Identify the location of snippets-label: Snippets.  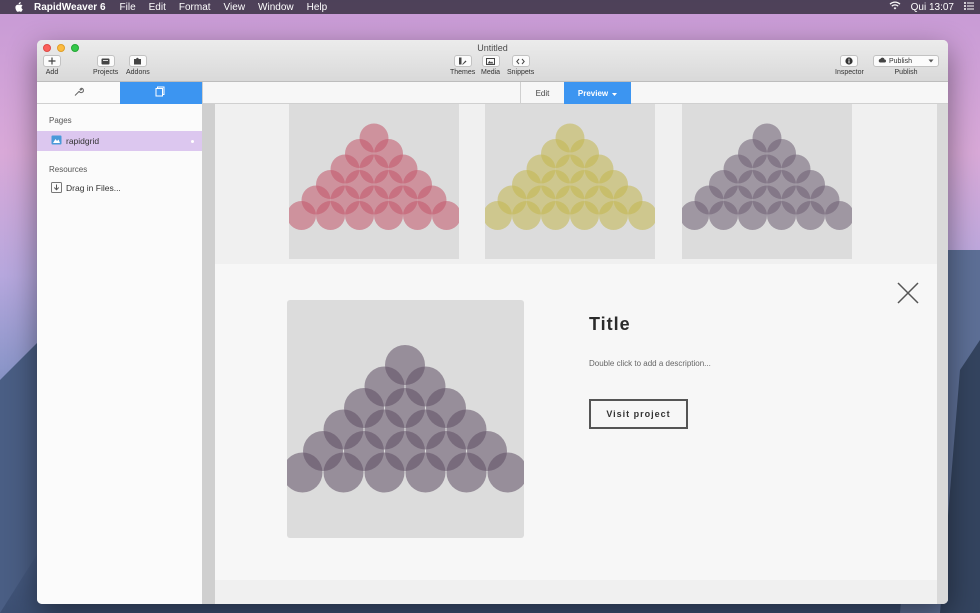
(521, 72).